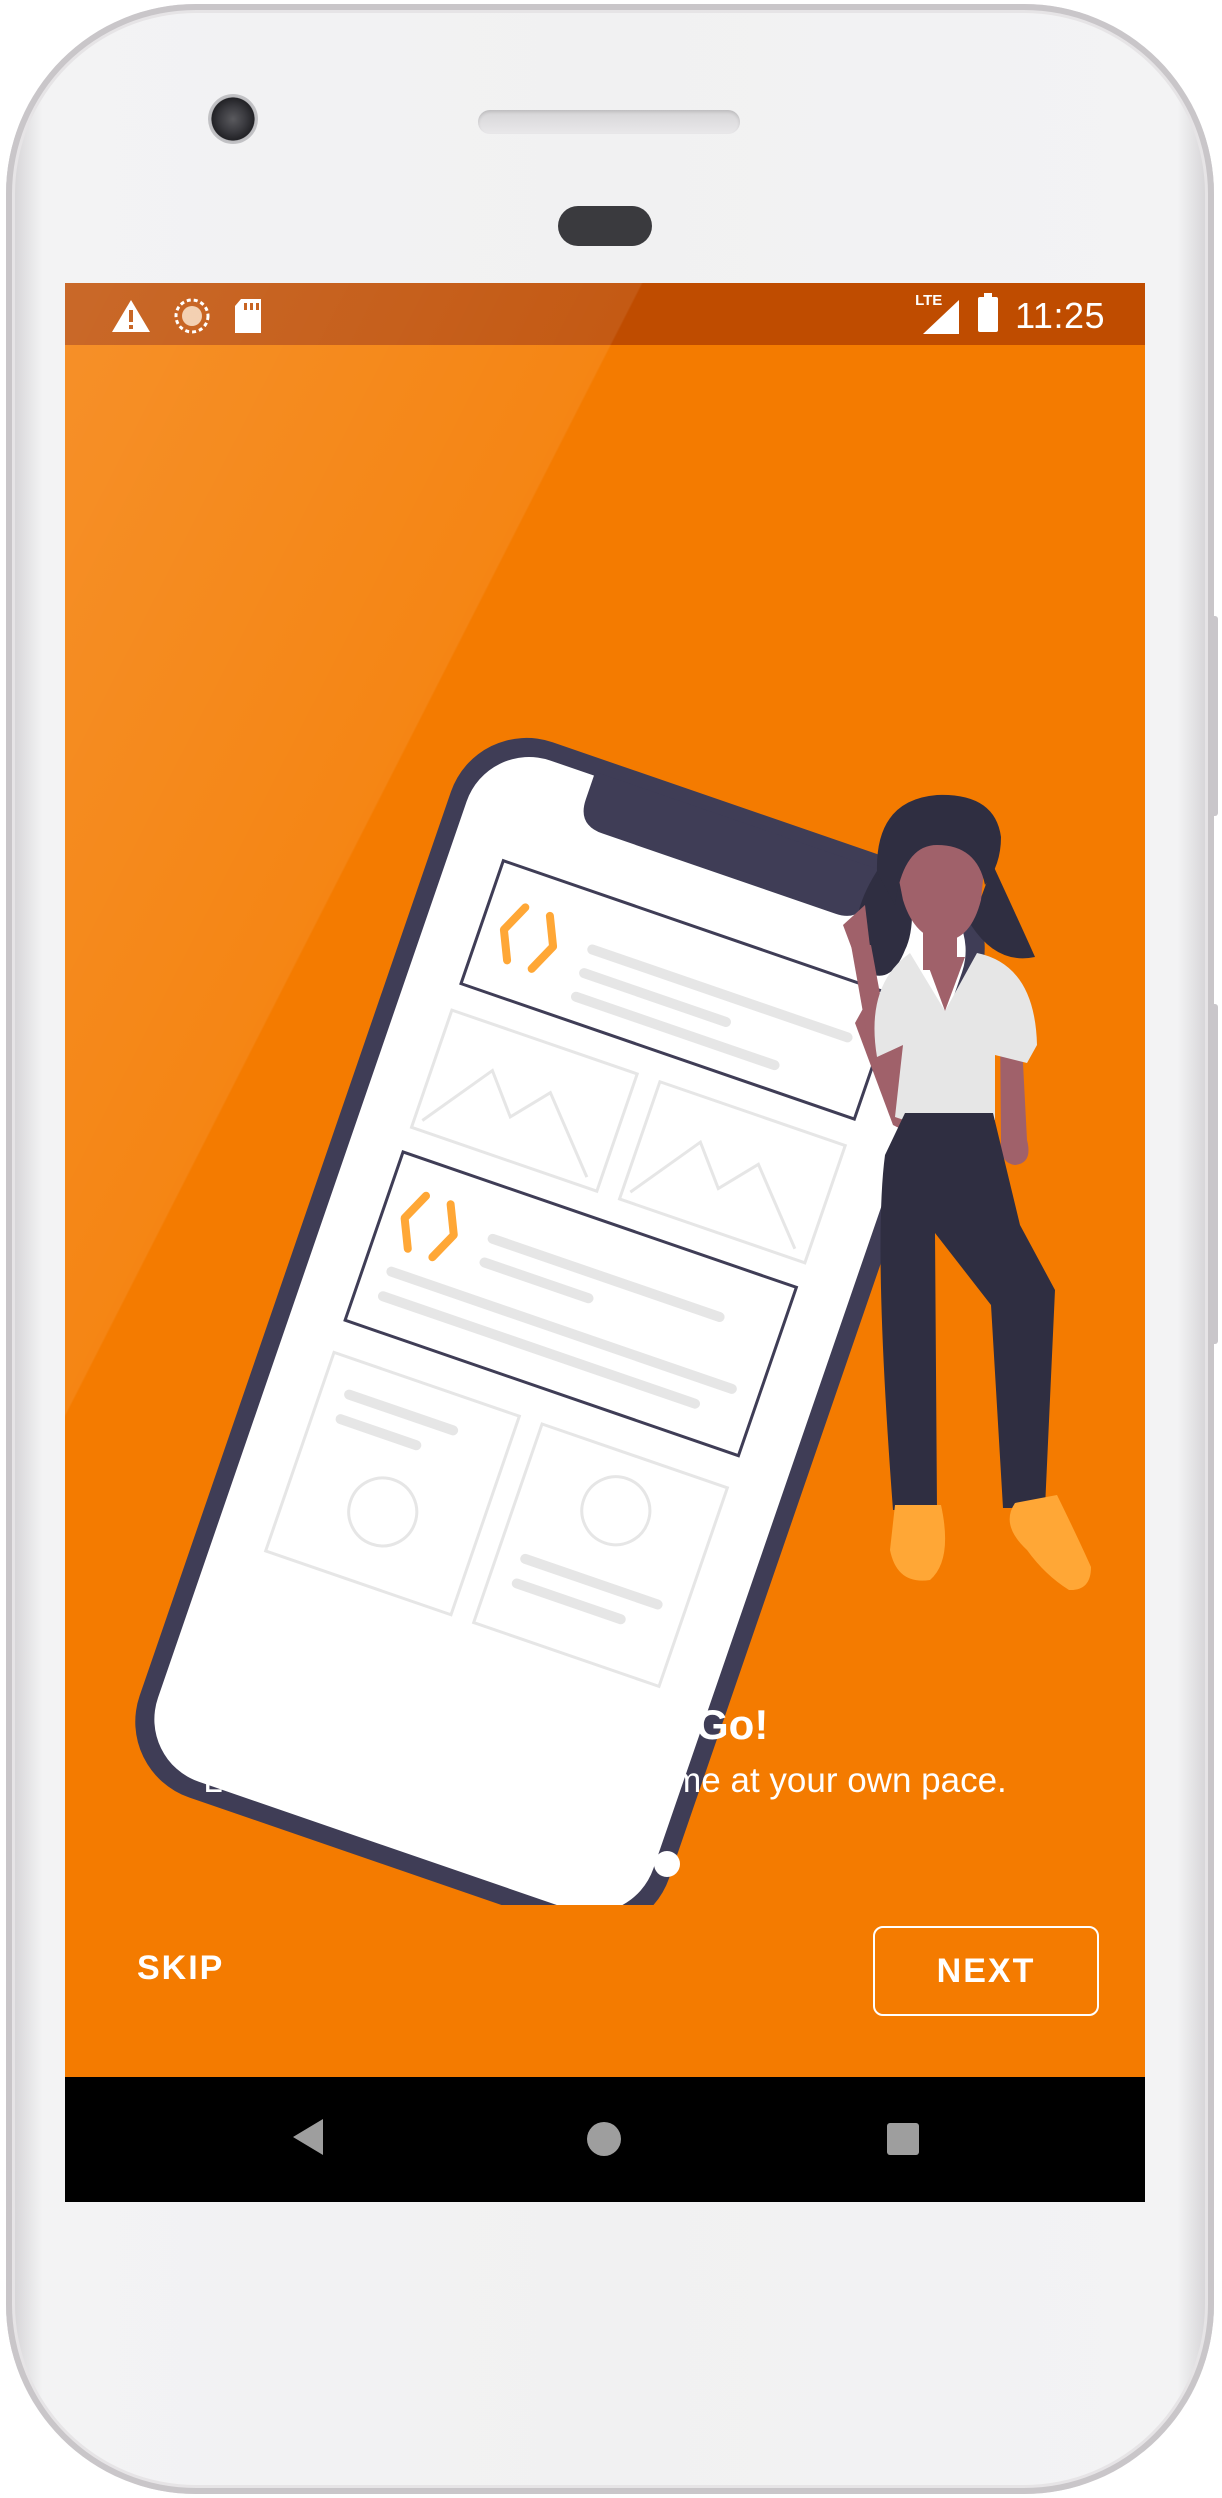 This screenshot has height=2498, width=1222. Describe the element at coordinates (986, 1971) in the screenshot. I see `next-button: NEXT` at that location.